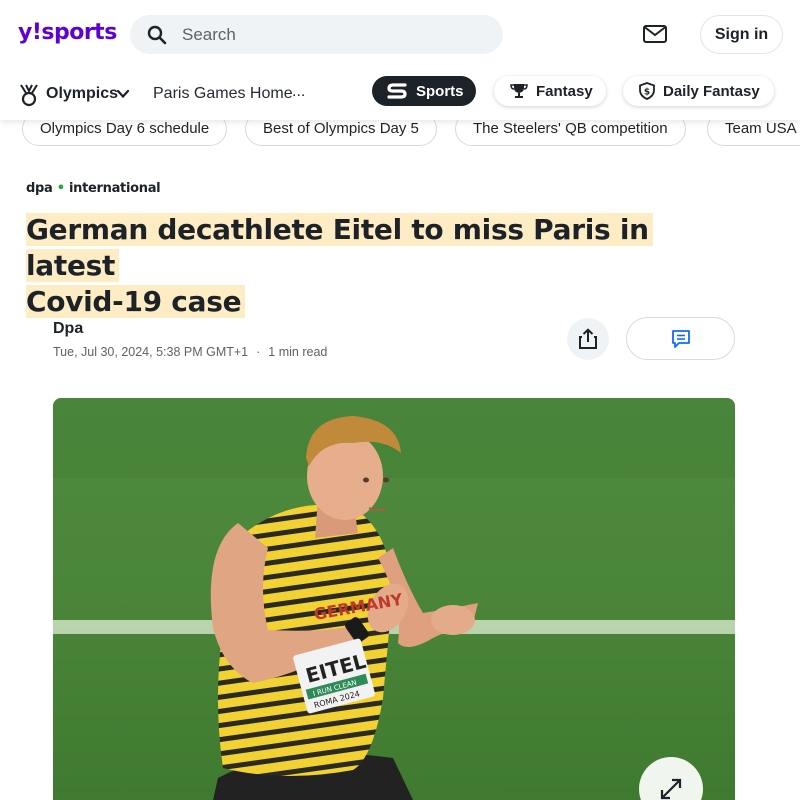  I want to click on share-upload-icon, so click(588, 338).